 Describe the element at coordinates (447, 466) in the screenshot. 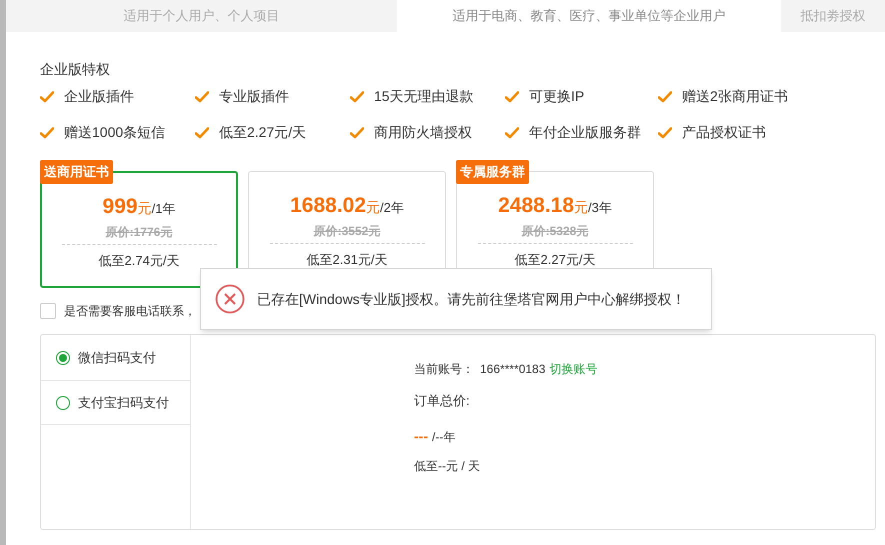

I see `per-day-total: 低至--元 / 天` at that location.